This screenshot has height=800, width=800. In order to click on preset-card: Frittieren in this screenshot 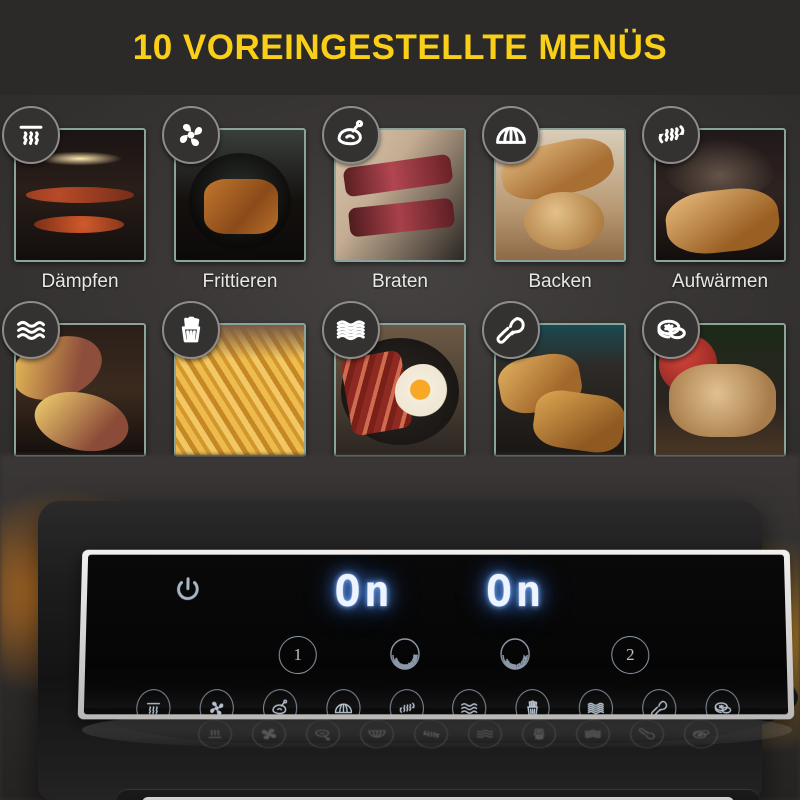, I will do `click(240, 197)`.